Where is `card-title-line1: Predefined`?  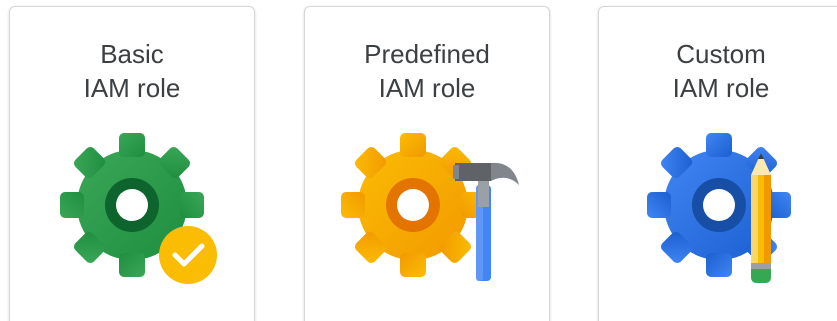
card-title-line1: Predefined is located at coordinates (427, 54).